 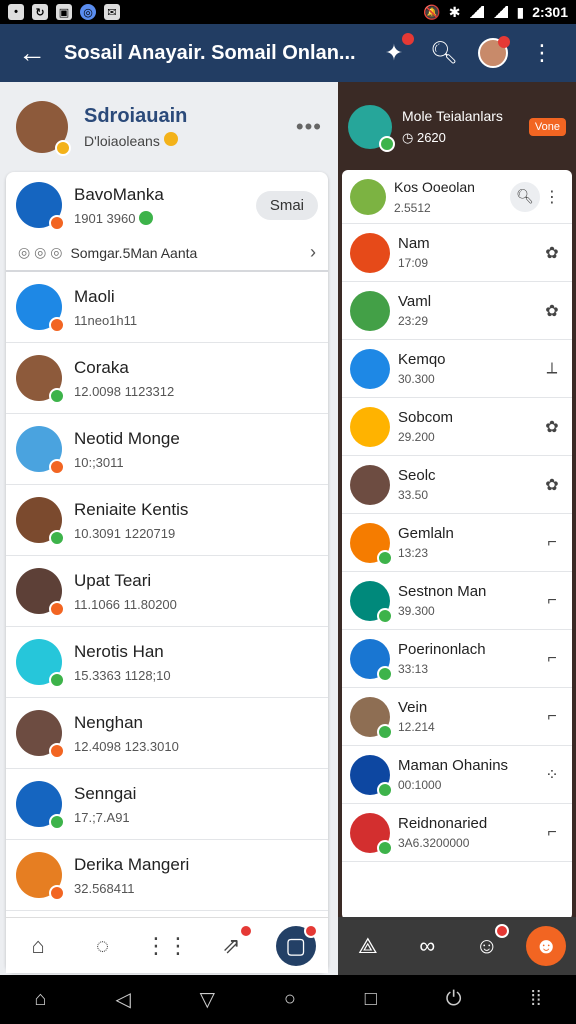 What do you see at coordinates (457, 197) in the screenshot?
I see `list-header: Kos Ooeolan 2.5512 🔍︎ ⋮` at bounding box center [457, 197].